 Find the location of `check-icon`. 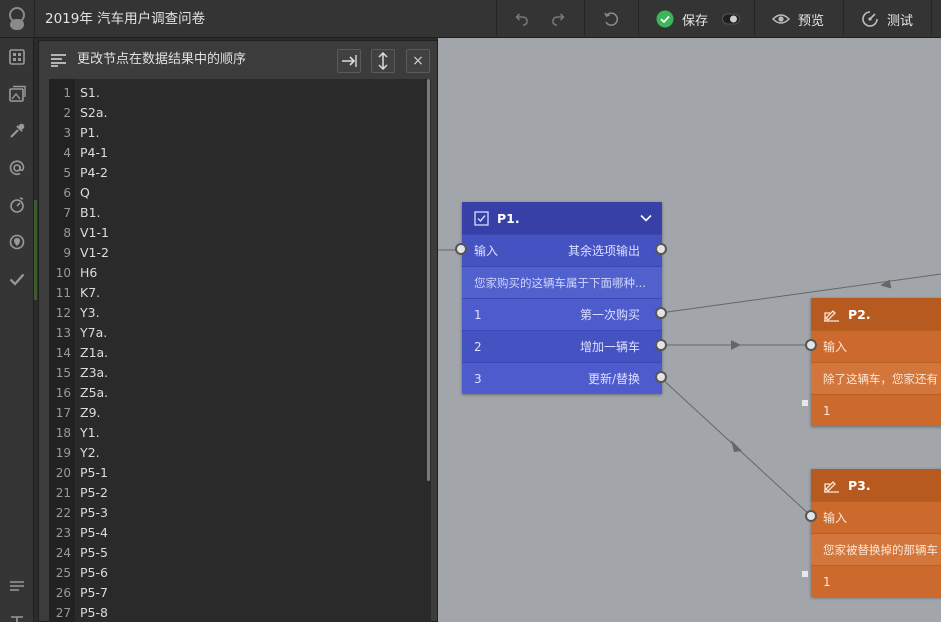

check-icon is located at coordinates (17, 279).